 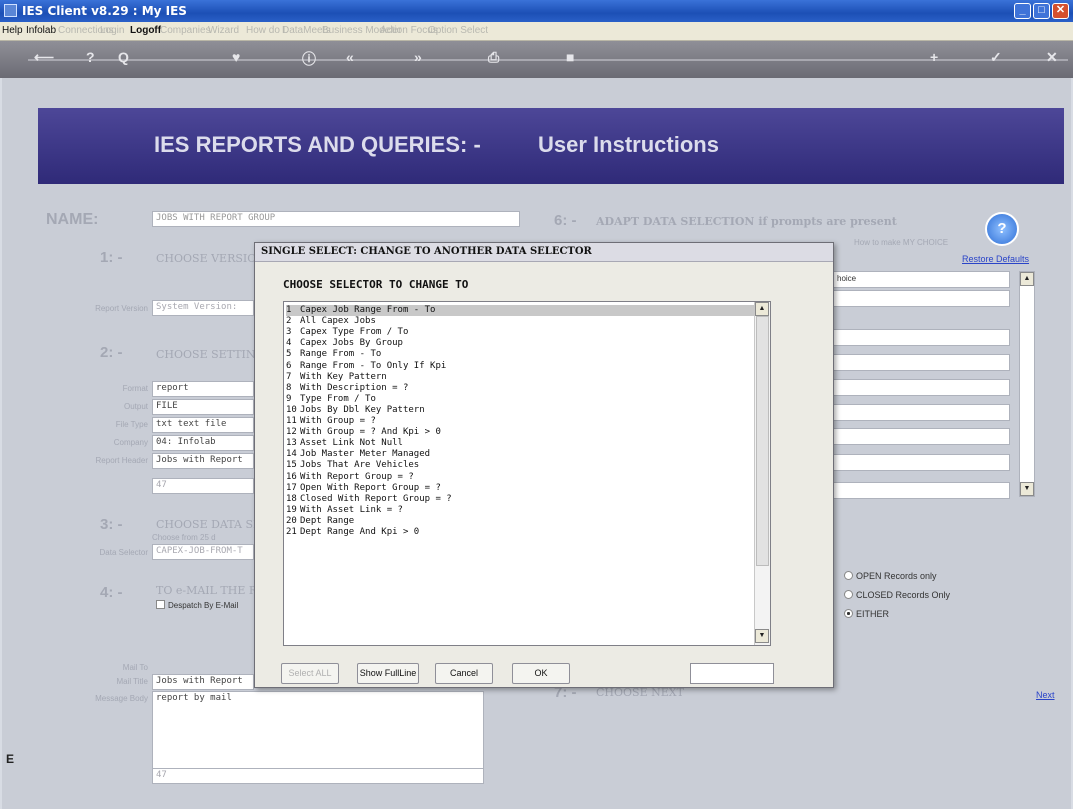 What do you see at coordinates (223, 30) in the screenshot?
I see `menu-item-wizard: Wizard` at bounding box center [223, 30].